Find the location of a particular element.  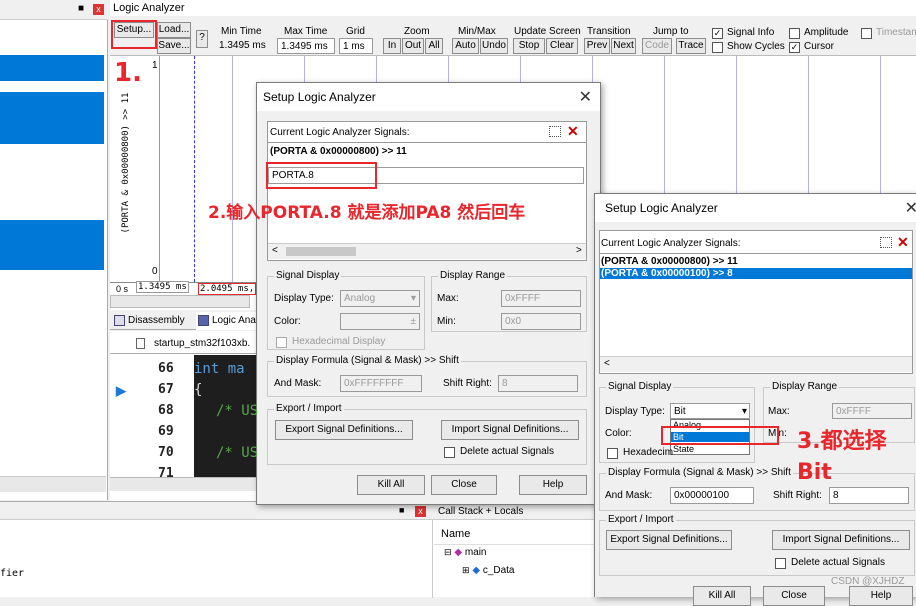

dialog-2-list-scrollbar: < is located at coordinates (756, 364).